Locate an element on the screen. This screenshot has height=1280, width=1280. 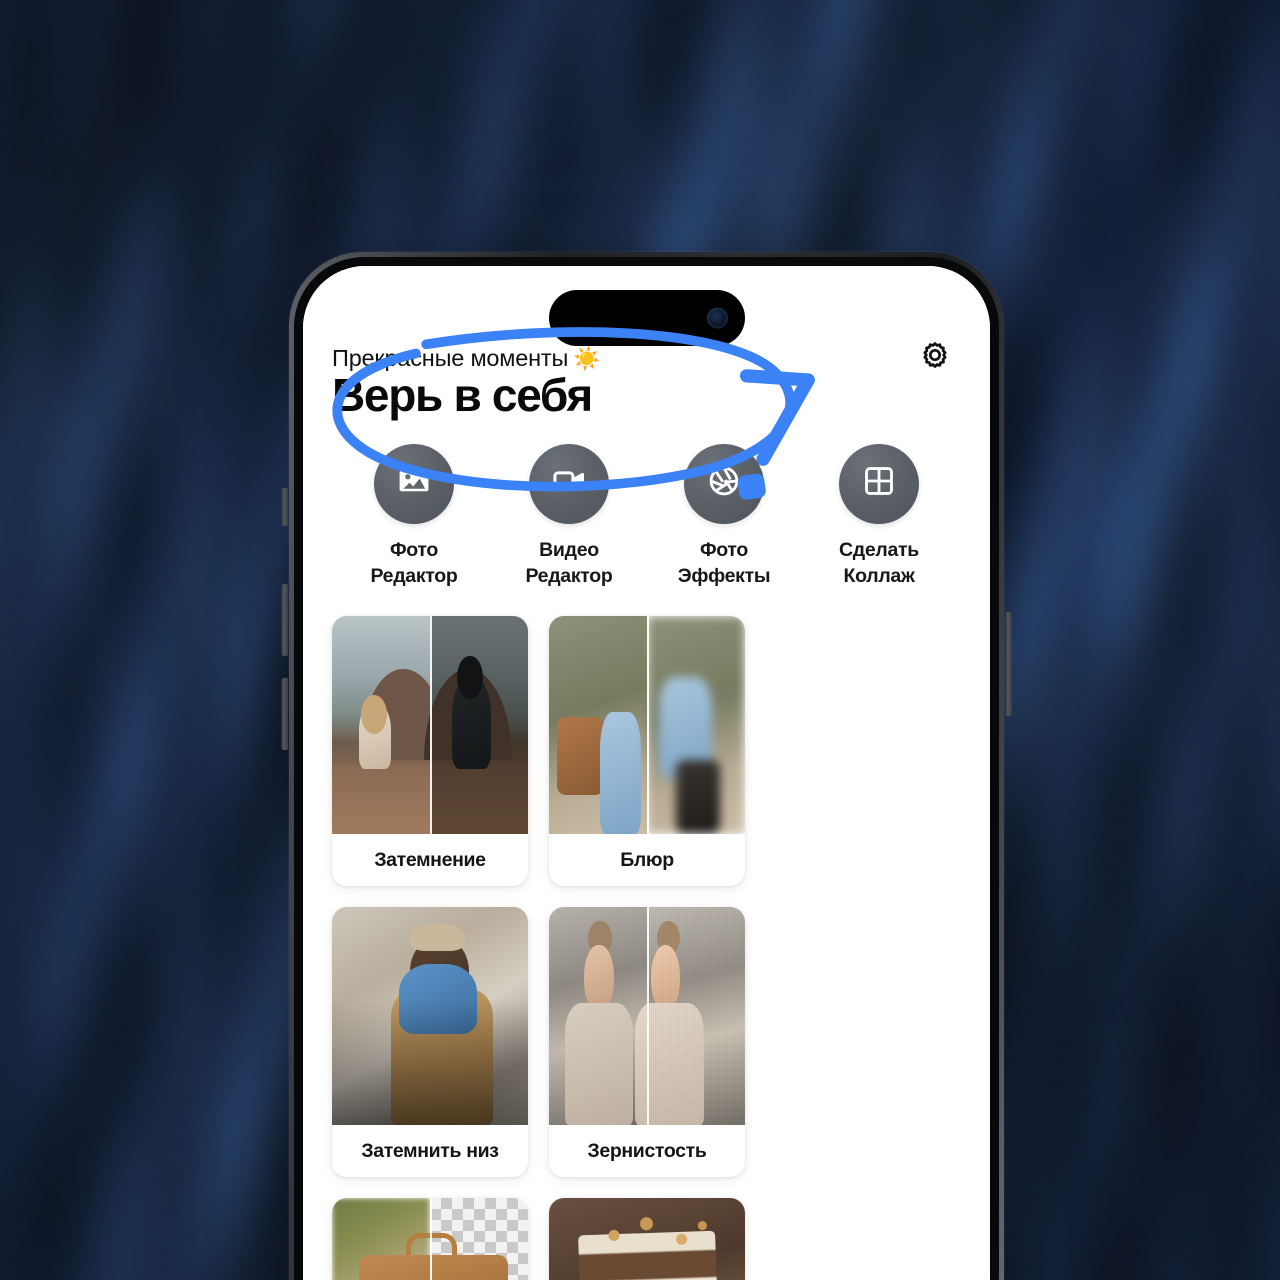
effect-card-darken: Затемнение is located at coordinates (430, 751).